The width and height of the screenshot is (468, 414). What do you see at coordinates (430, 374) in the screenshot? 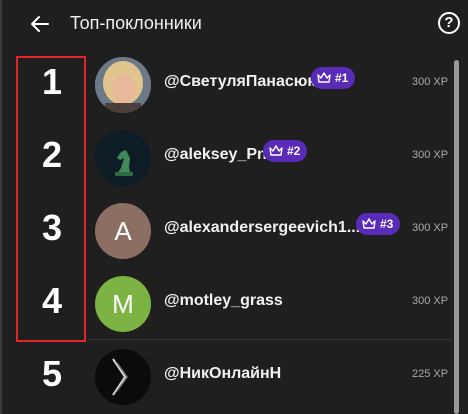
I see `xp-value: 225 XP` at bounding box center [430, 374].